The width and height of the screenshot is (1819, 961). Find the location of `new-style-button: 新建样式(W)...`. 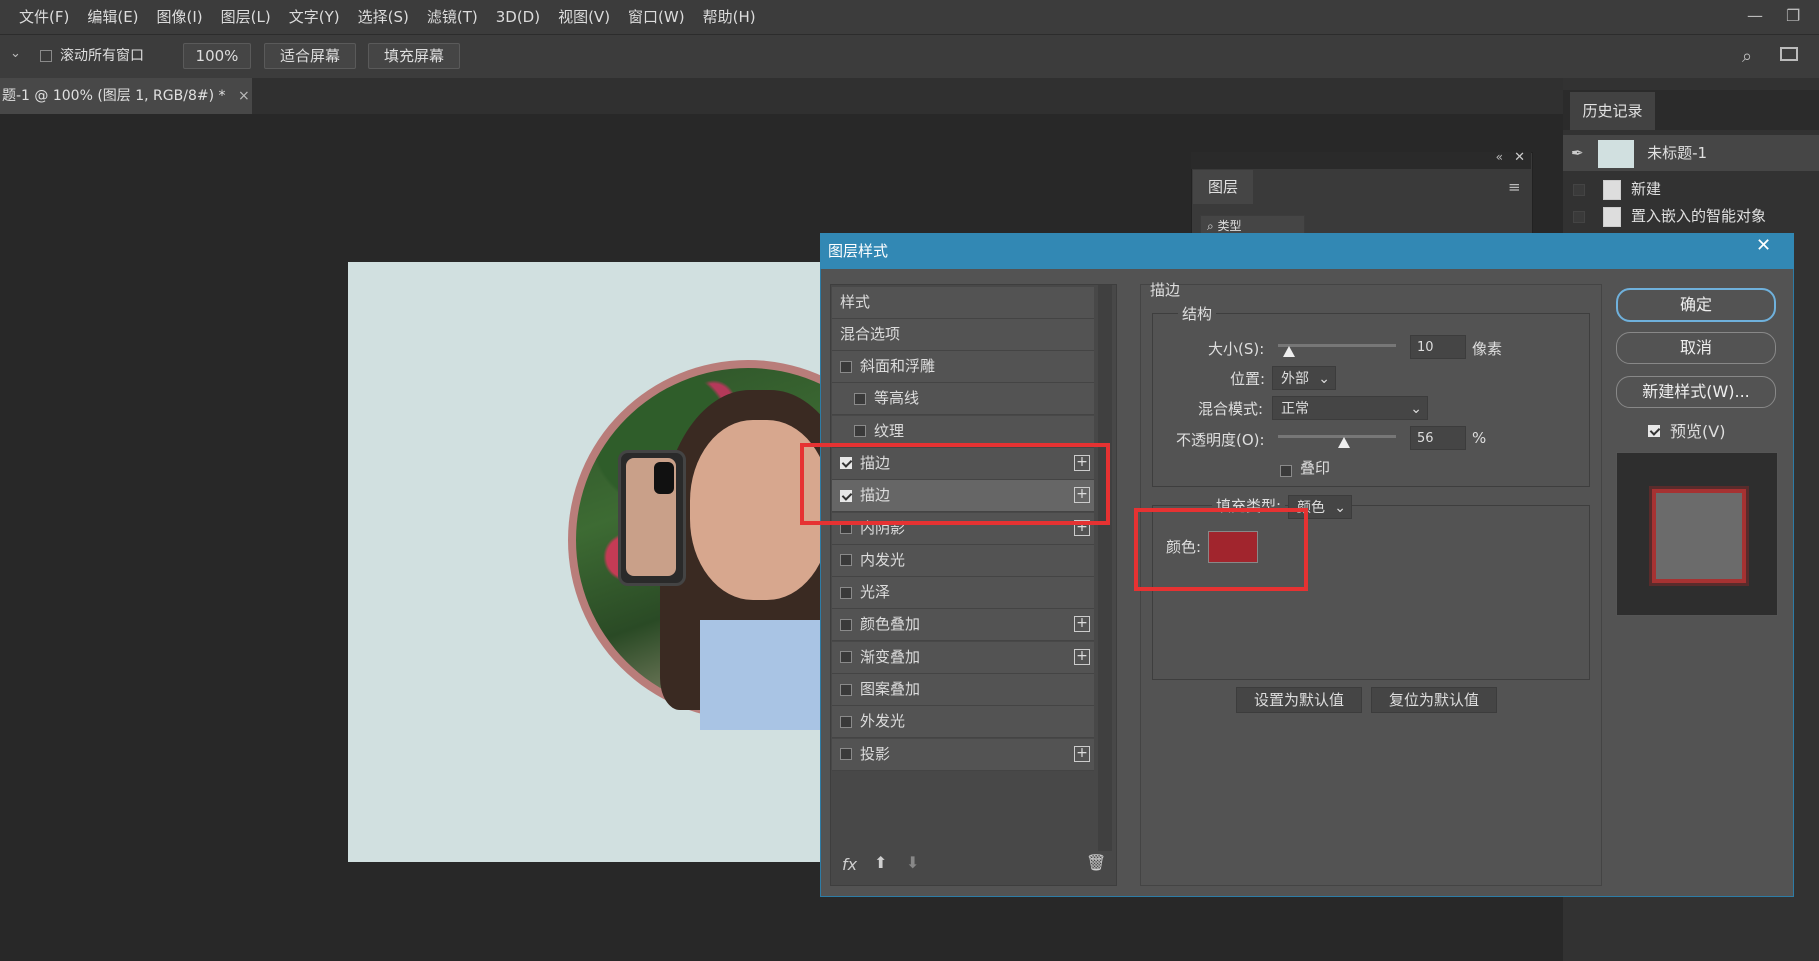

new-style-button: 新建样式(W)... is located at coordinates (1696, 392).